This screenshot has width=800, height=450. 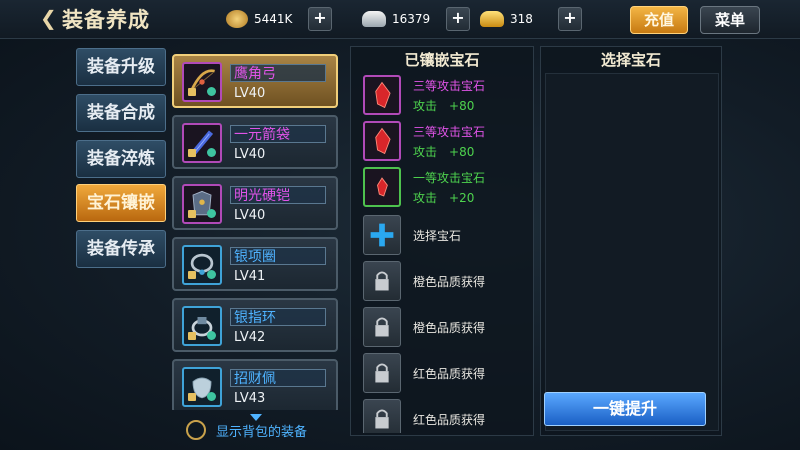 I want to click on gold-resource: 318 +, so click(x=531, y=19).